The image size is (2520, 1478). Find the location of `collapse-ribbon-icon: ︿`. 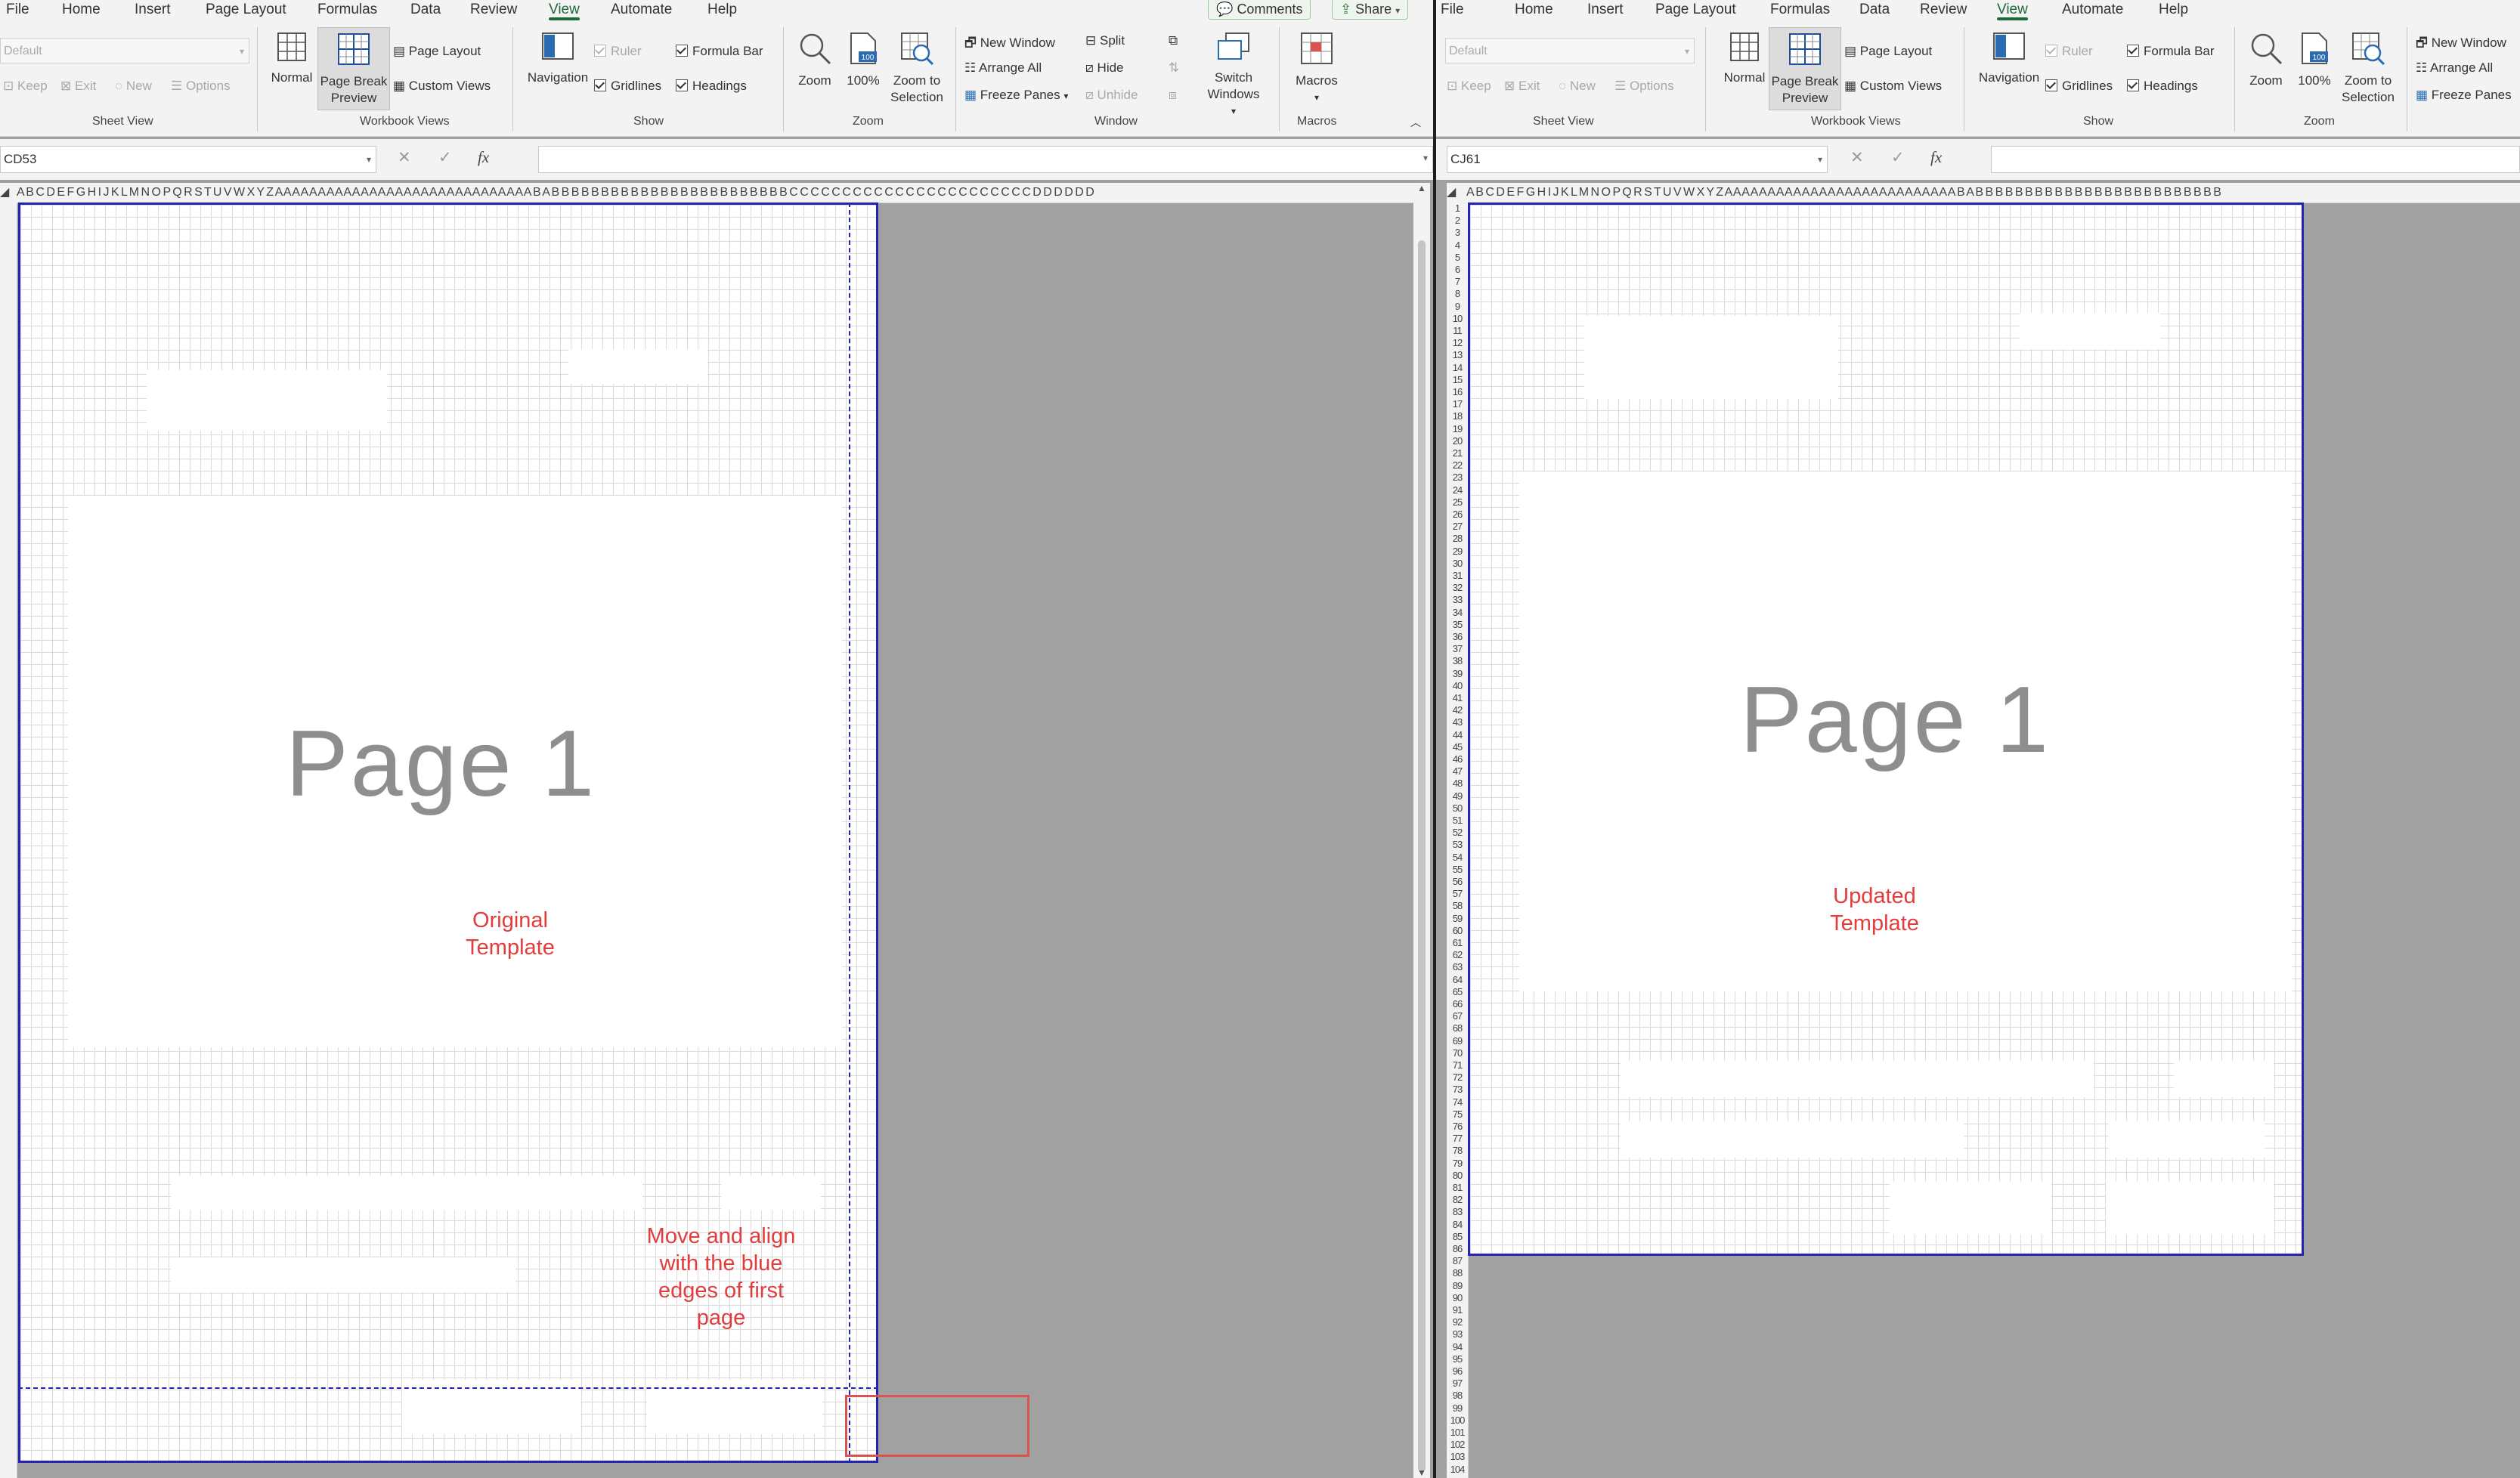

collapse-ribbon-icon: ︿ is located at coordinates (1415, 122).